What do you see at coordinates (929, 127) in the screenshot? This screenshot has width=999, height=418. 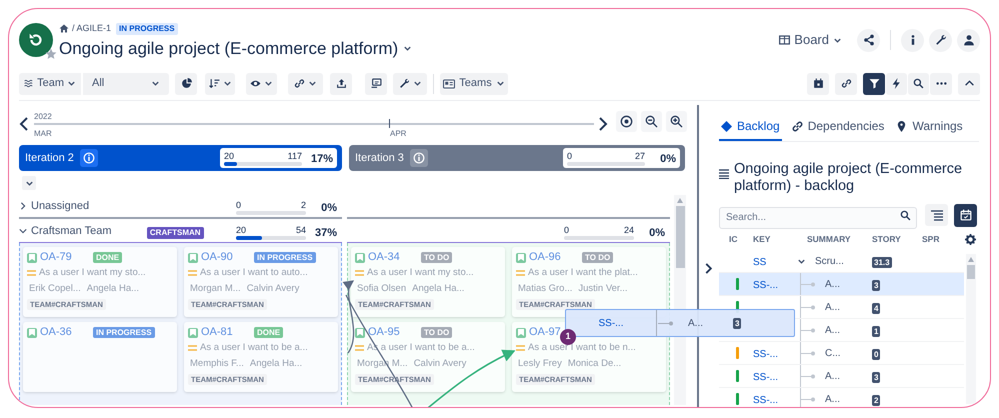 I see `panel-tab: Warnings` at bounding box center [929, 127].